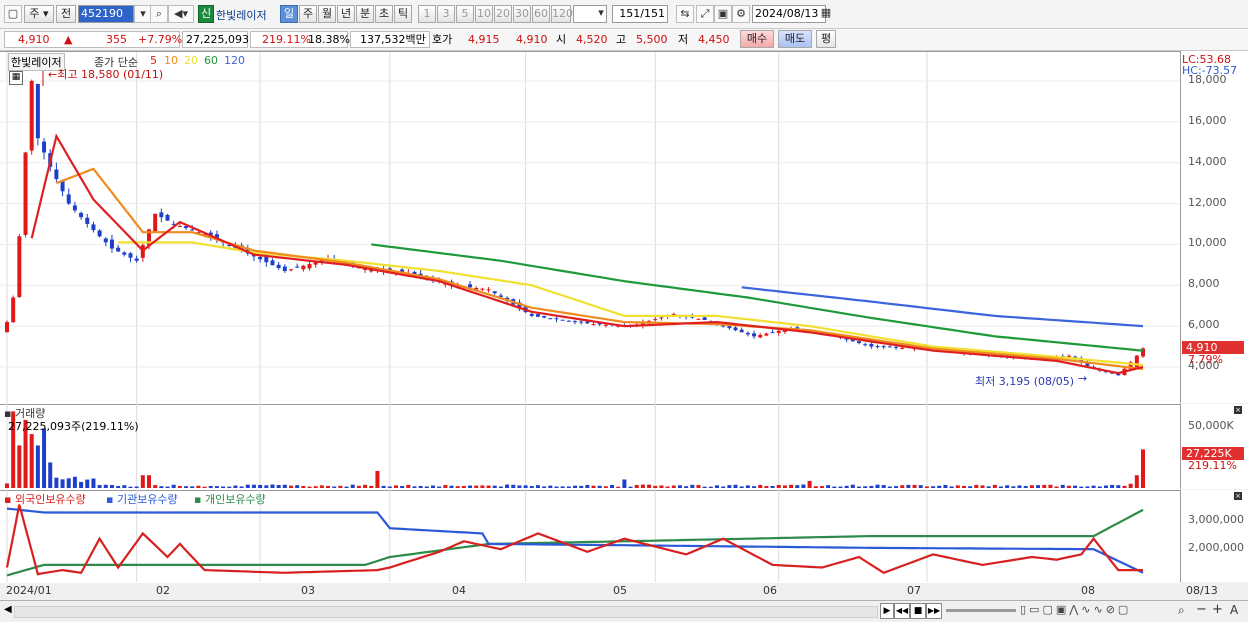 This screenshot has height=622, width=1248. I want to click on ma-legend-20: 20, so click(191, 60).